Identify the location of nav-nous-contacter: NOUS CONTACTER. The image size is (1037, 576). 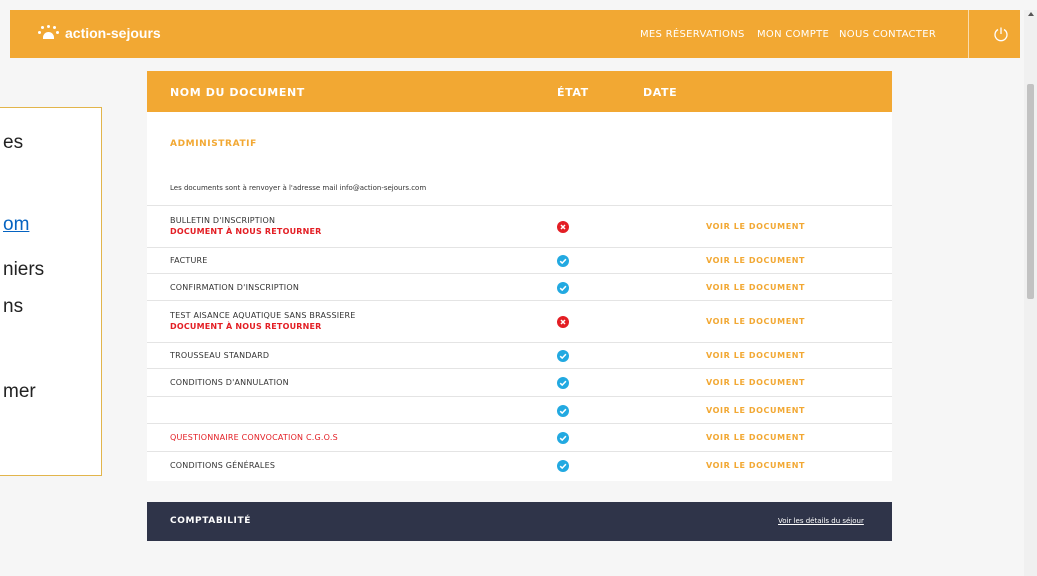
(887, 34).